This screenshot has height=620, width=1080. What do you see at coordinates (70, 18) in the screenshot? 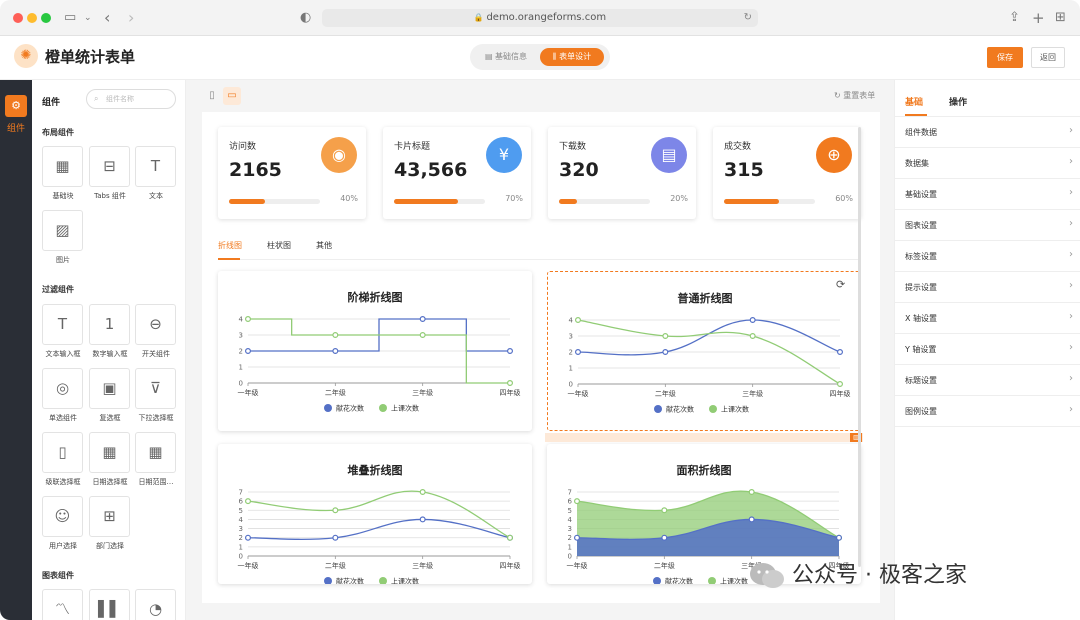
I see `sidebar-toggle-icon: ▭` at bounding box center [70, 18].